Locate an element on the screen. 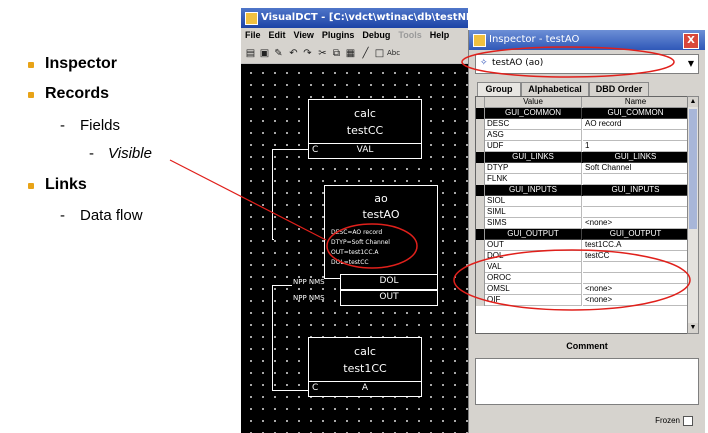 This screenshot has height=433, width=708. cell-name: test1CC.A is located at coordinates (635, 245).